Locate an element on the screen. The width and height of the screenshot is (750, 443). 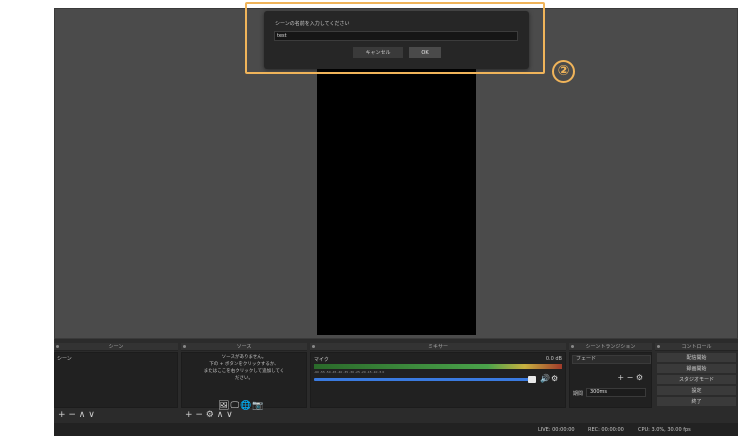
mixer-dock-header: ミキサー is located at coordinates (438, 347).